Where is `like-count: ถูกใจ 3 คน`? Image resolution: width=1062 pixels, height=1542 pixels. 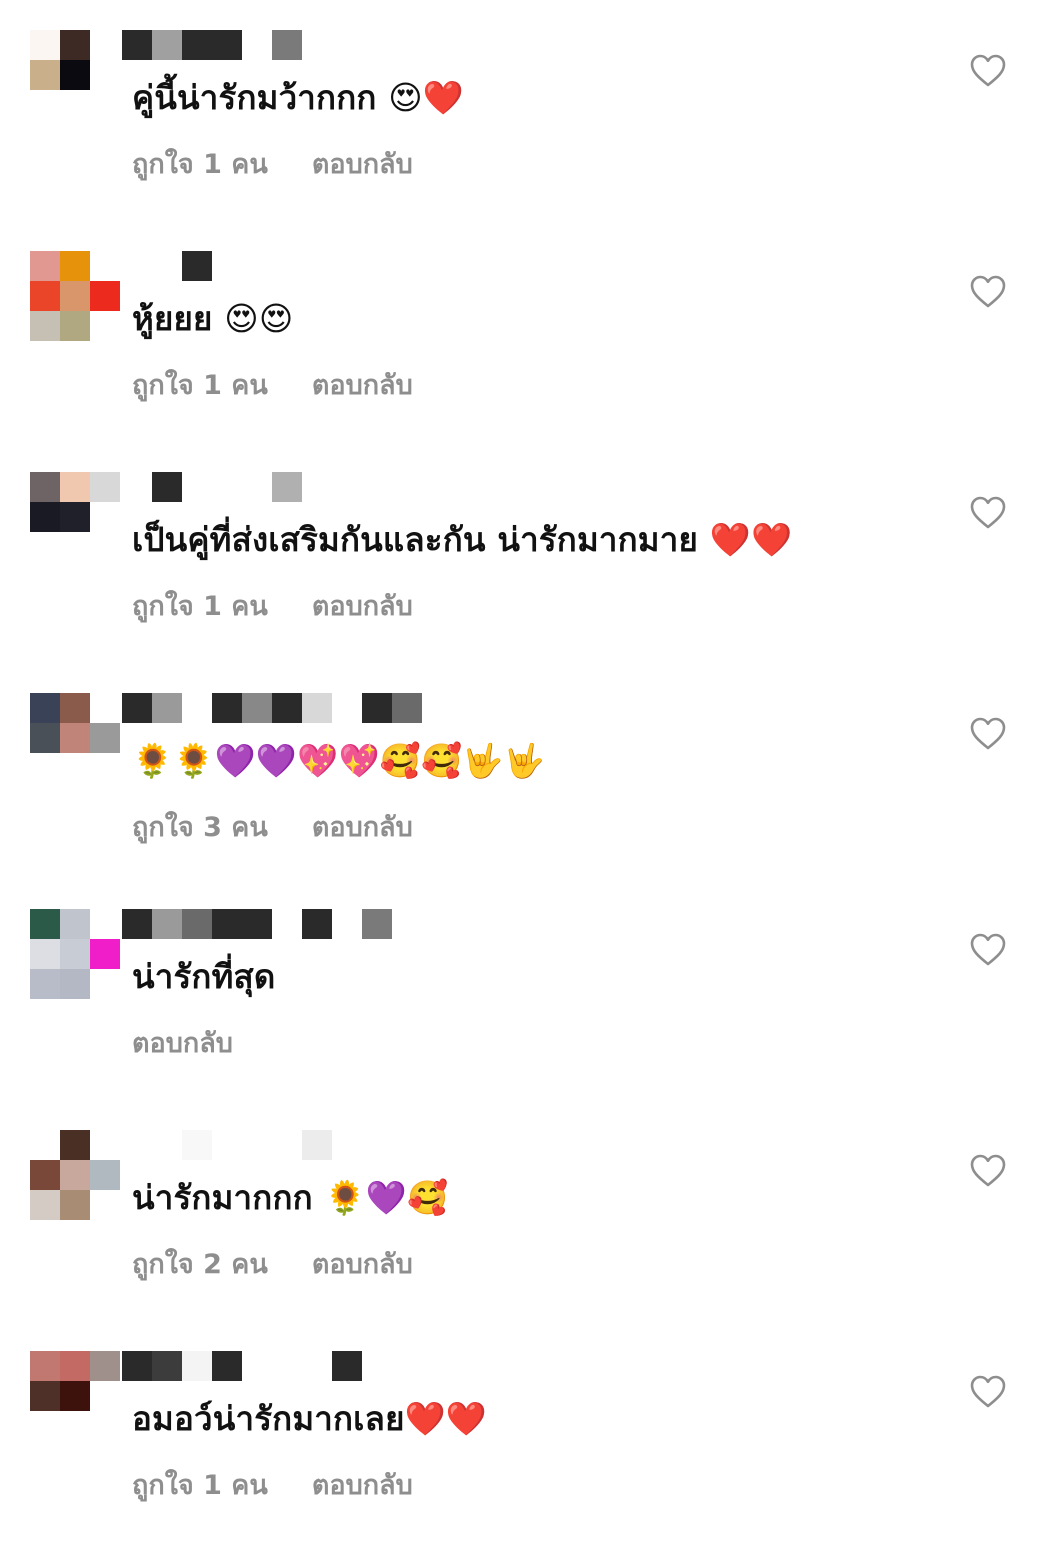
like-count: ถูกใจ 3 คน is located at coordinates (200, 826).